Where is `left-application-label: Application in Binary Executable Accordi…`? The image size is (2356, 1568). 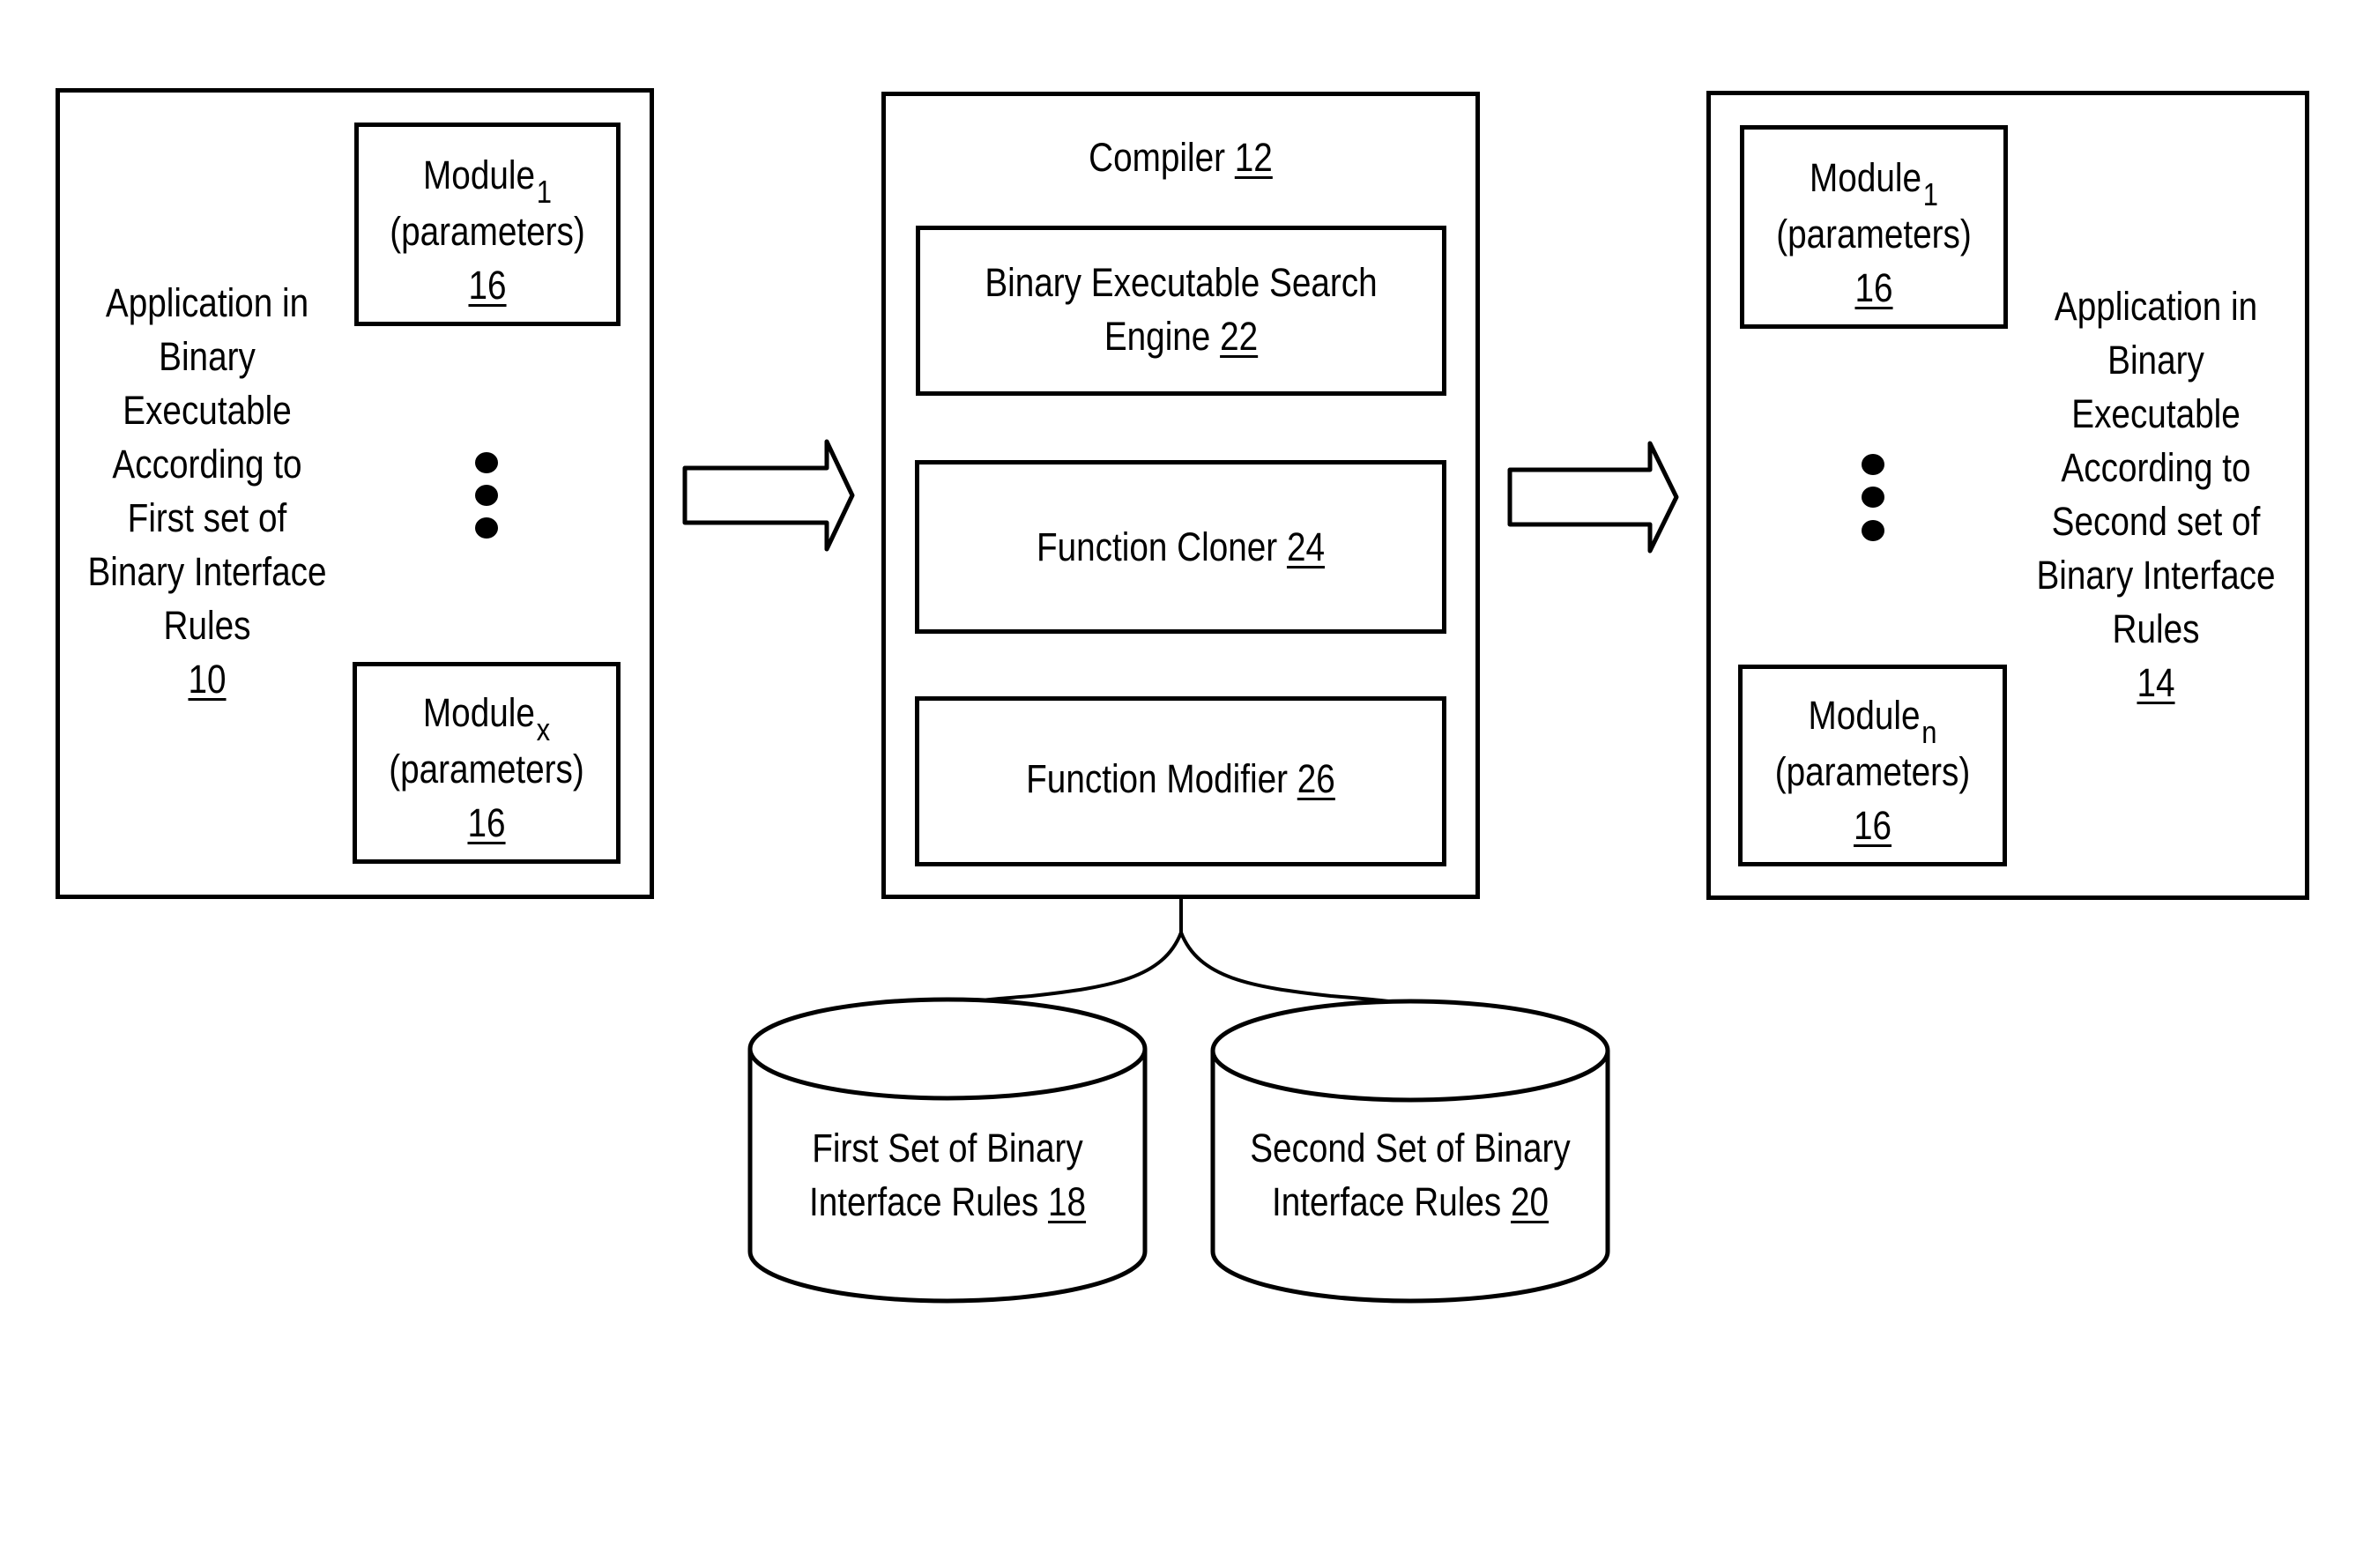
left-application-label: Application in Binary Executable Accordi… is located at coordinates (207, 491).